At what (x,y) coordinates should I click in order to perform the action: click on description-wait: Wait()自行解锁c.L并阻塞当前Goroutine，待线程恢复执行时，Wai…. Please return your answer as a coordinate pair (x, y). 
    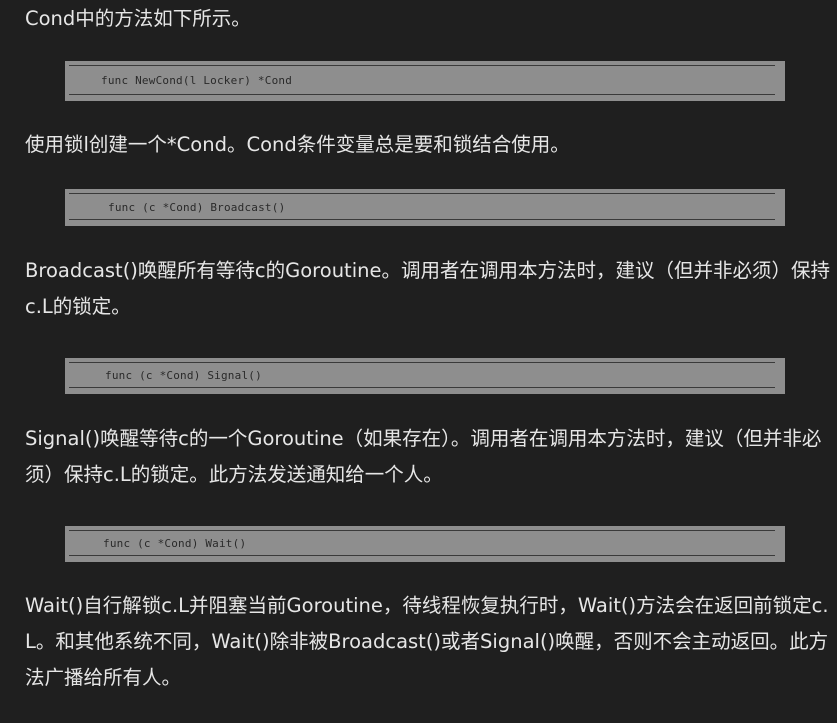
    Looking at the image, I should click on (427, 641).